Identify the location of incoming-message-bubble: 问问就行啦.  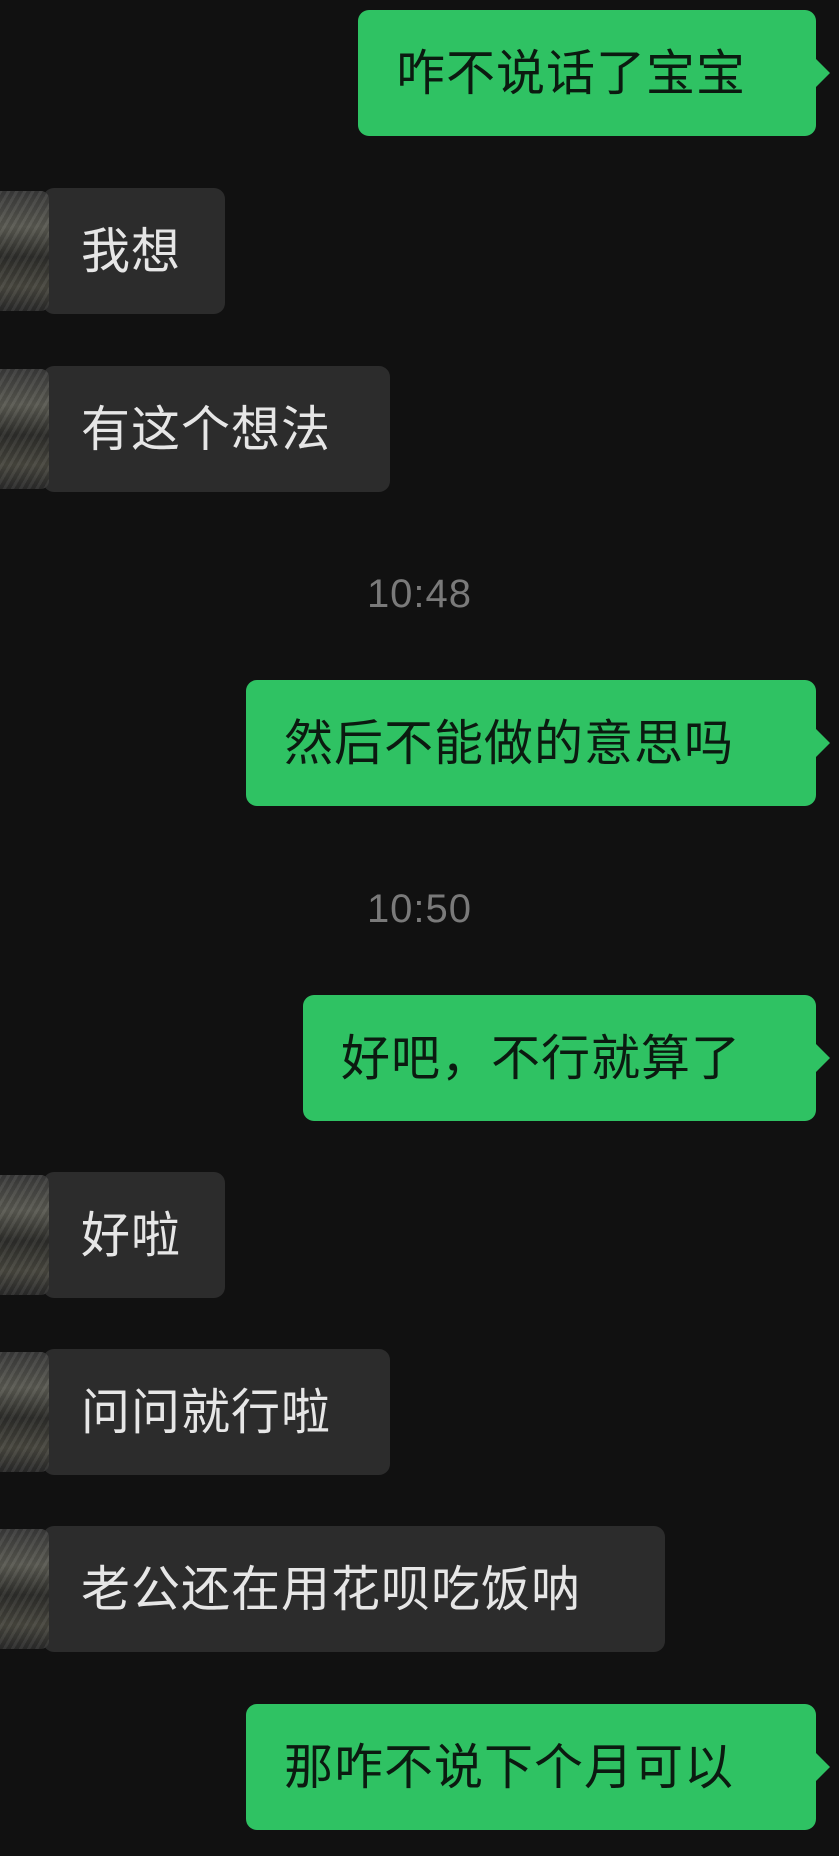
(195, 1412).